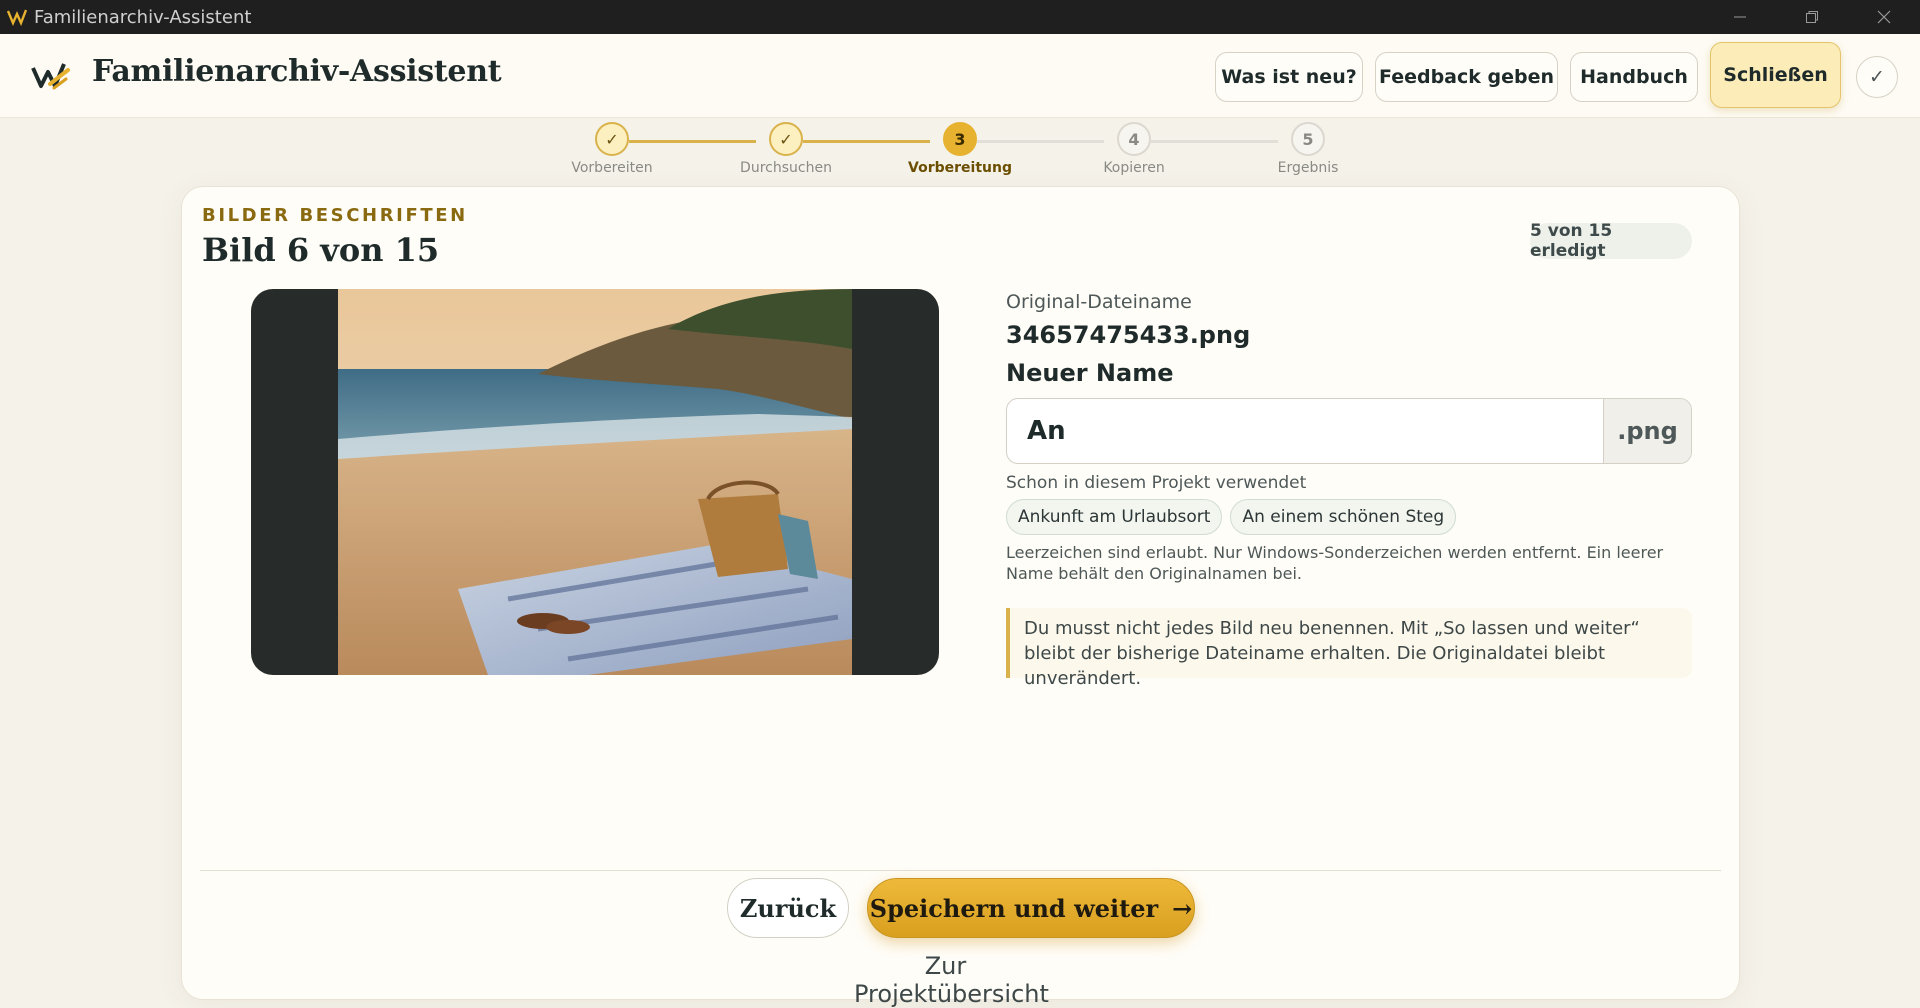  I want to click on minimize-icon, so click(1740, 17).